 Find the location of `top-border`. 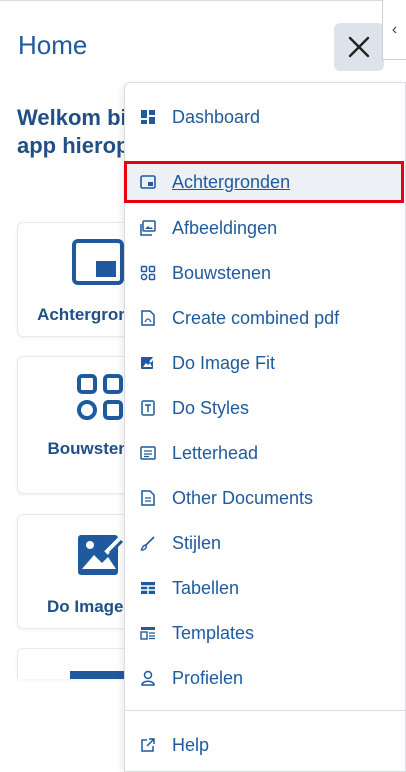

top-border is located at coordinates (203, 0).